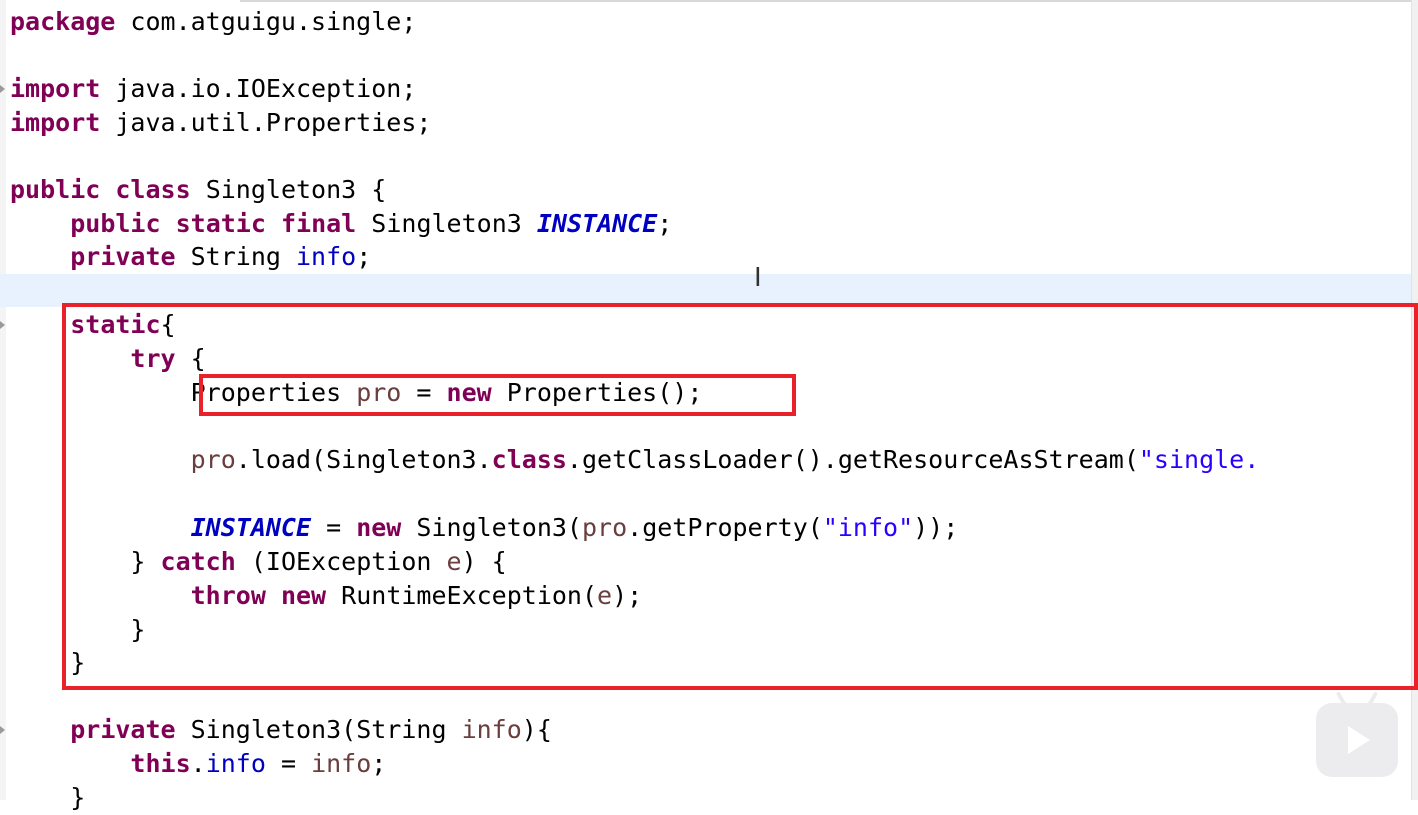  Describe the element at coordinates (829, 1) in the screenshot. I see `editor-top-border` at that location.